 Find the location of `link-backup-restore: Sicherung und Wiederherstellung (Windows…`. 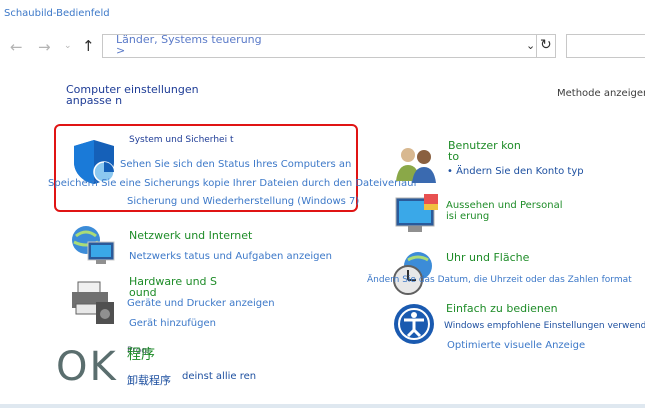

link-backup-restore: Sicherung und Wiederherstellung (Windows… is located at coordinates (243, 201).